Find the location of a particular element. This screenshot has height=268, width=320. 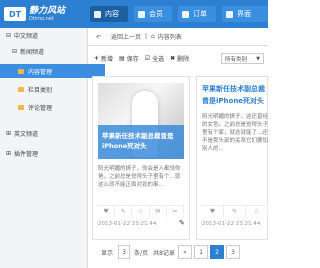

page-show-label: 显示 is located at coordinates (107, 252).